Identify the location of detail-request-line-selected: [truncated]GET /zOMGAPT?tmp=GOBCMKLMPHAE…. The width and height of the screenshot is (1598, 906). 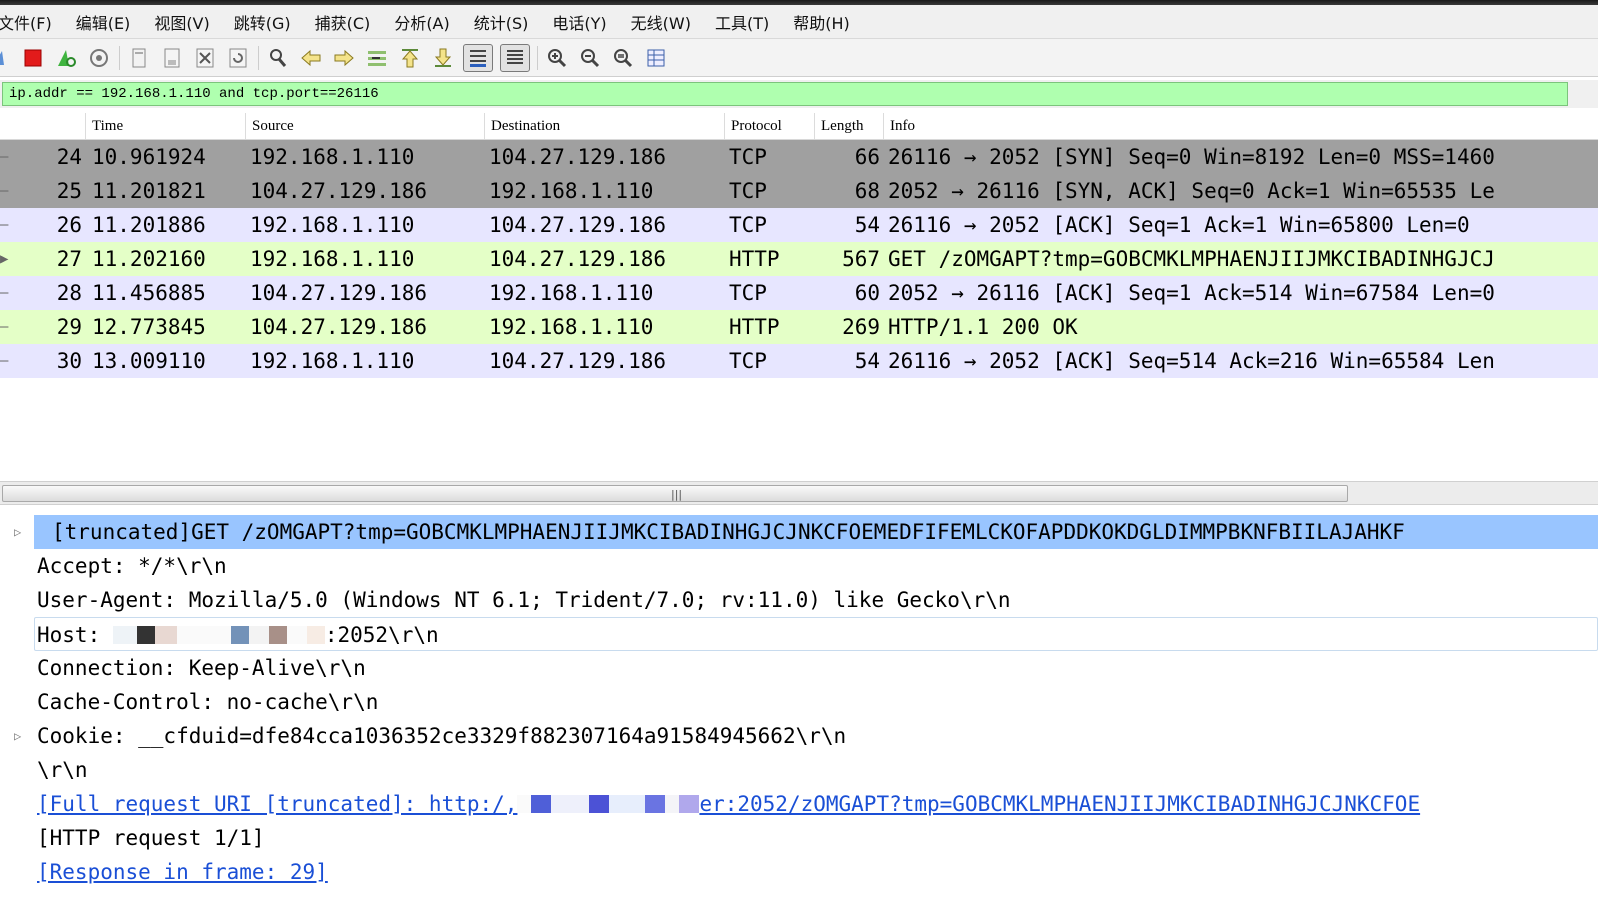
(816, 532).